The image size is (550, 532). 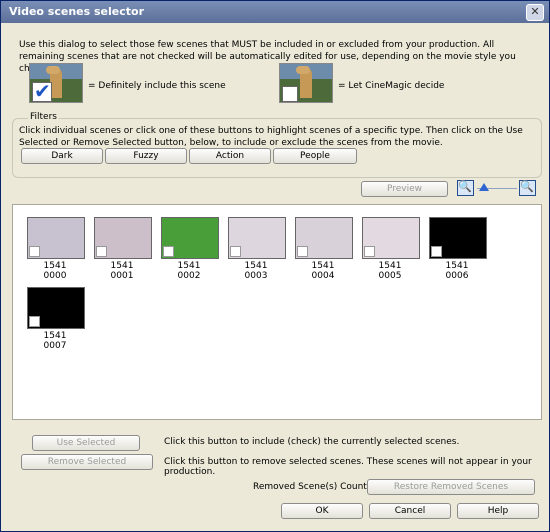 I want to click on use-selected-button: Use Selected, so click(x=86, y=443).